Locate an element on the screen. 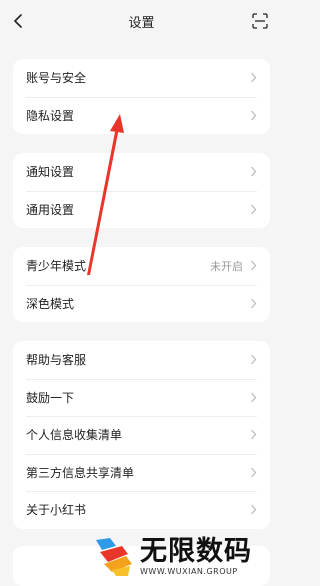 The height and width of the screenshot is (586, 320). settings-item-account-security: 账号与安全 is located at coordinates (141, 78).